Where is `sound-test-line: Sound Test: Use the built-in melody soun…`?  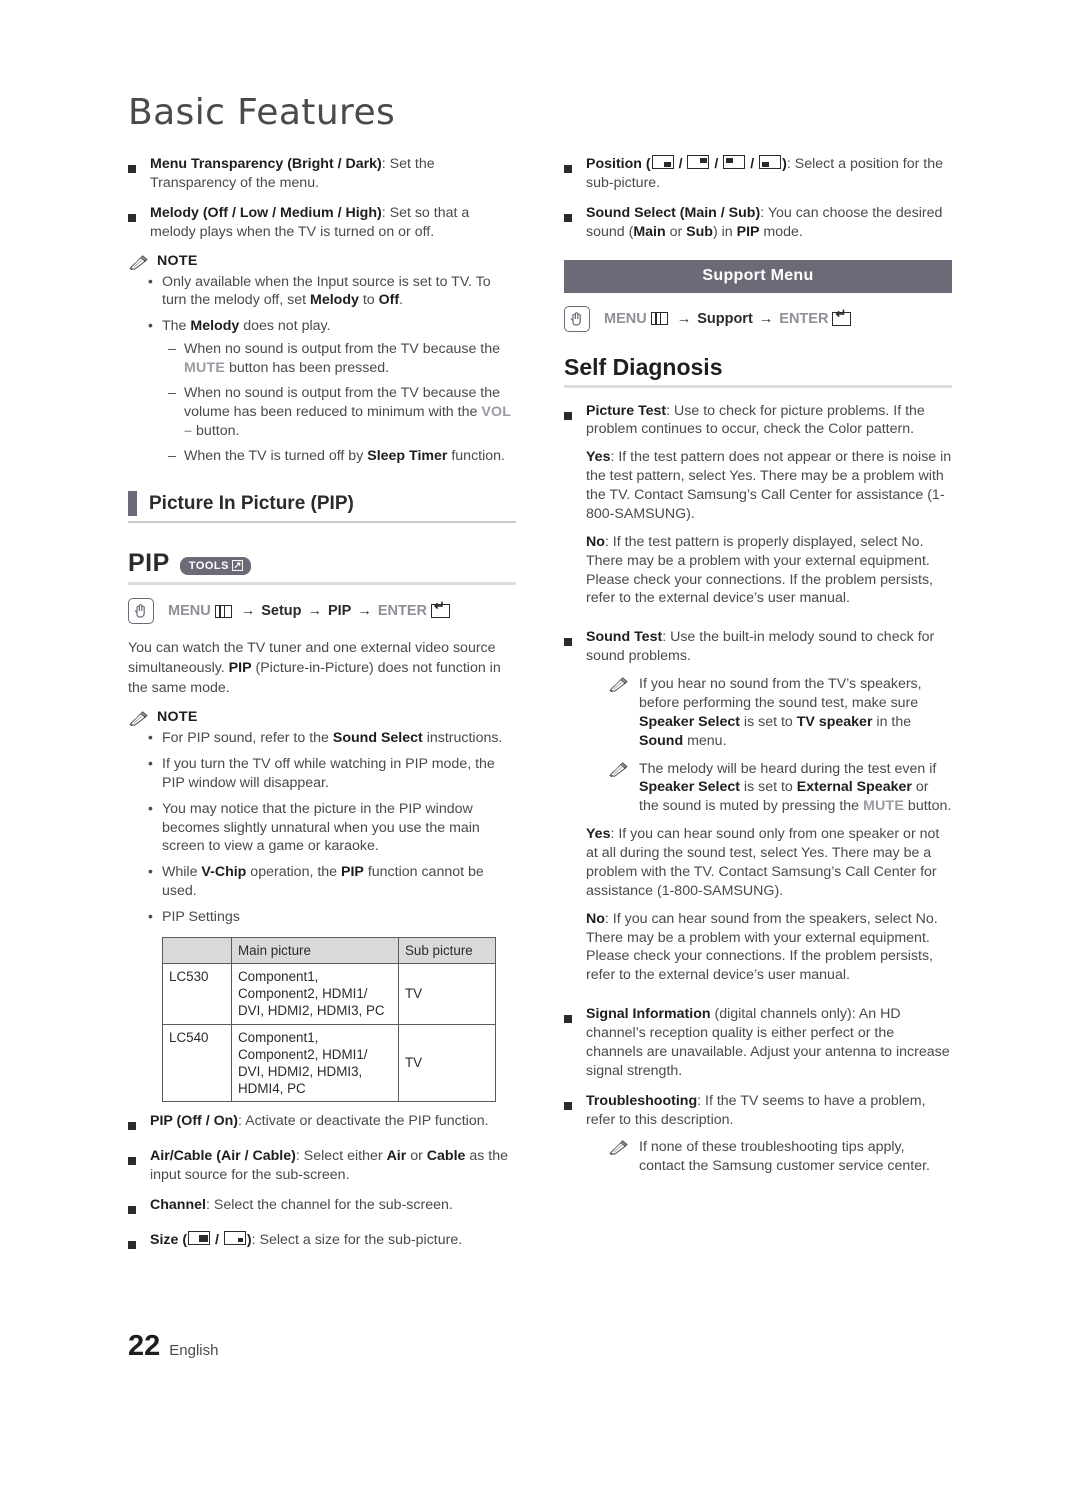
sound-test-line: Sound Test: Use the built-in melody soun… is located at coordinates (769, 647).